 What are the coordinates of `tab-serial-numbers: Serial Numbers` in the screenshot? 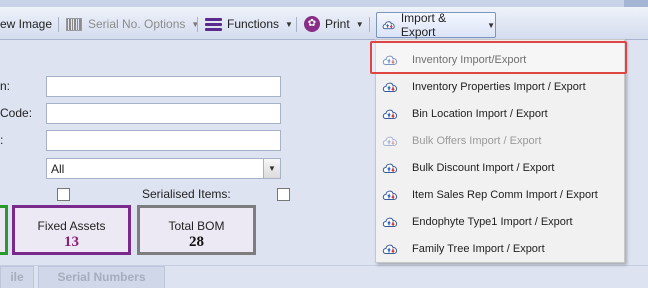 It's located at (101, 277).